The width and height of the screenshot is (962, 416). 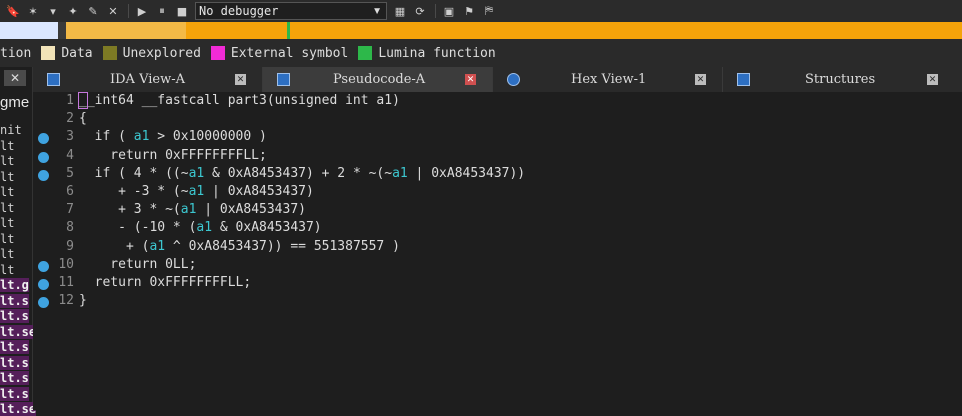 I want to click on code-token: return 0xFFFFFFFFLL;, so click(x=173, y=155).